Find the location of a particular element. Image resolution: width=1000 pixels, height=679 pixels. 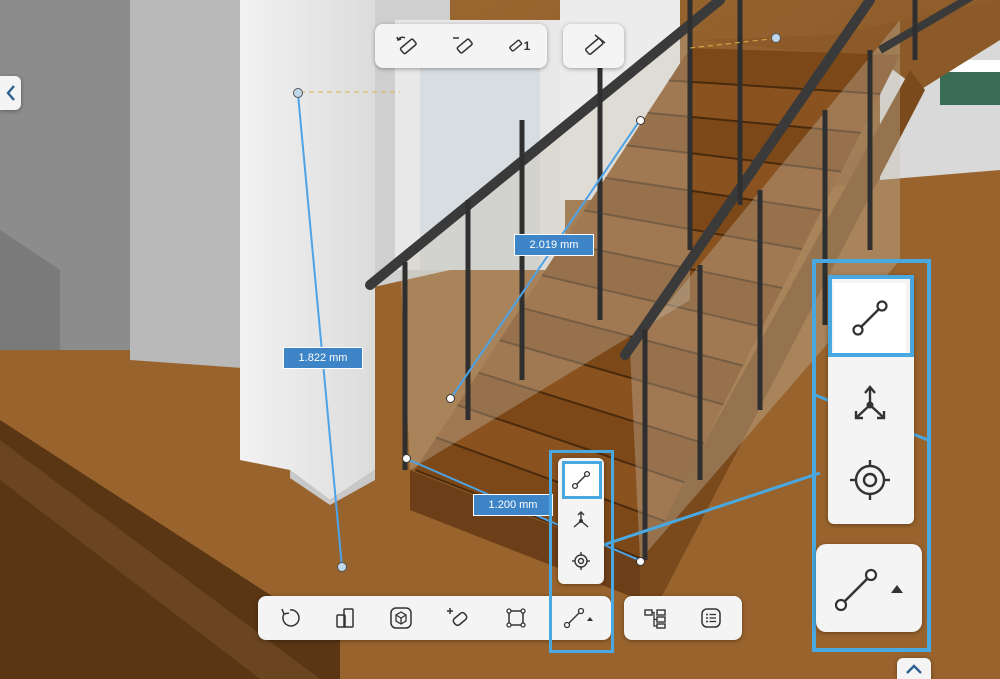

collapse-left-button is located at coordinates (10, 93).